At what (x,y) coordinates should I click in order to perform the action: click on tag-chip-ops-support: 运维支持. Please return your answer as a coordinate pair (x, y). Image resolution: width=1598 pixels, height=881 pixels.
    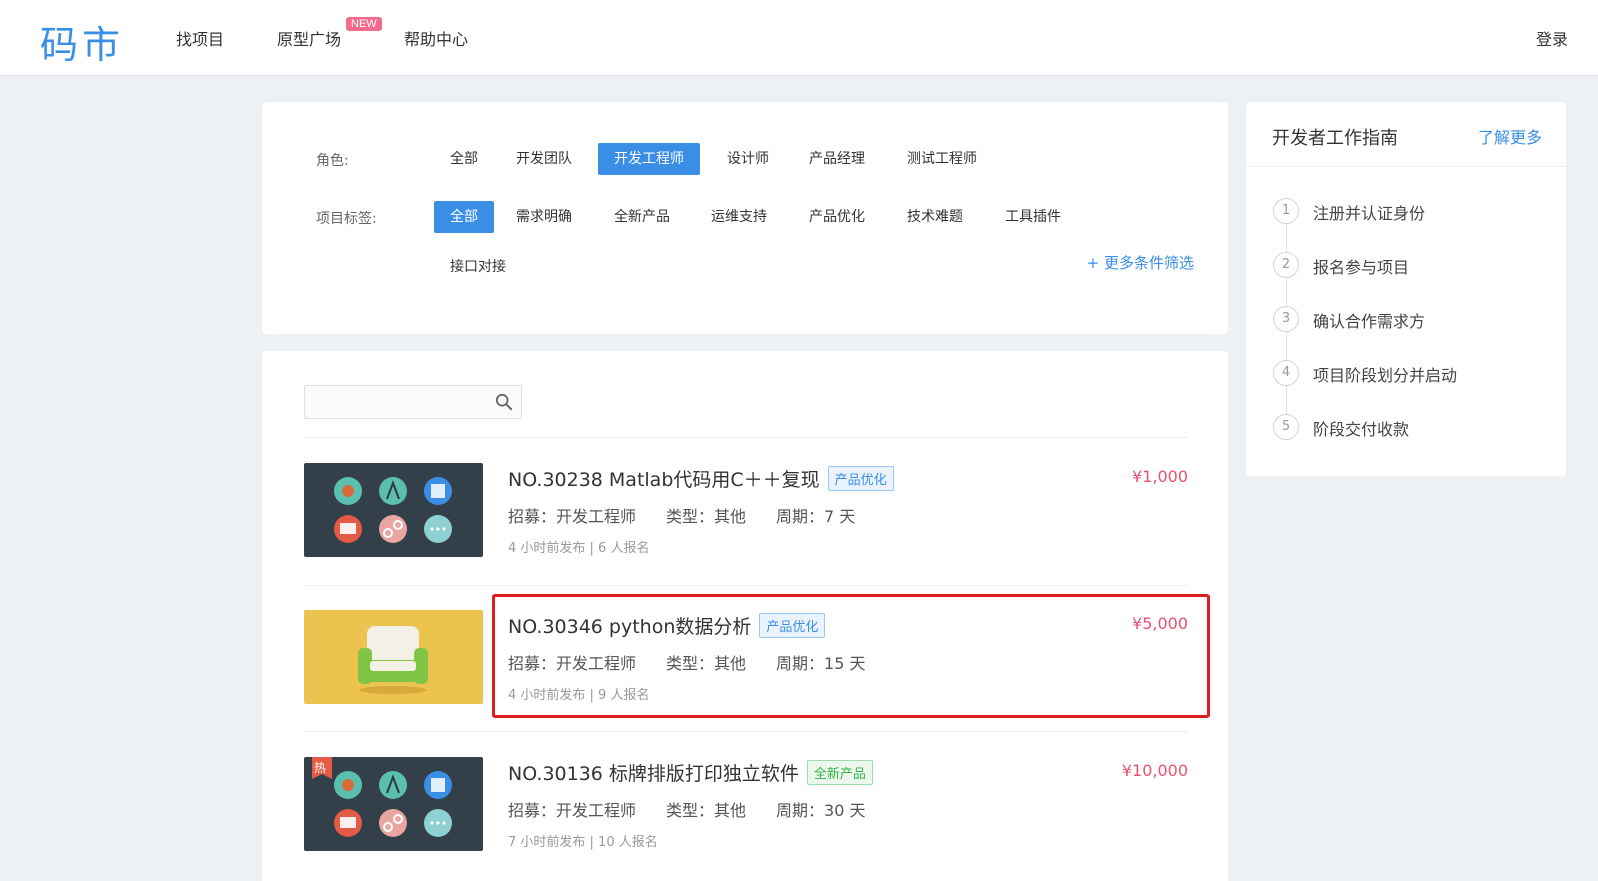
    Looking at the image, I should click on (739, 217).